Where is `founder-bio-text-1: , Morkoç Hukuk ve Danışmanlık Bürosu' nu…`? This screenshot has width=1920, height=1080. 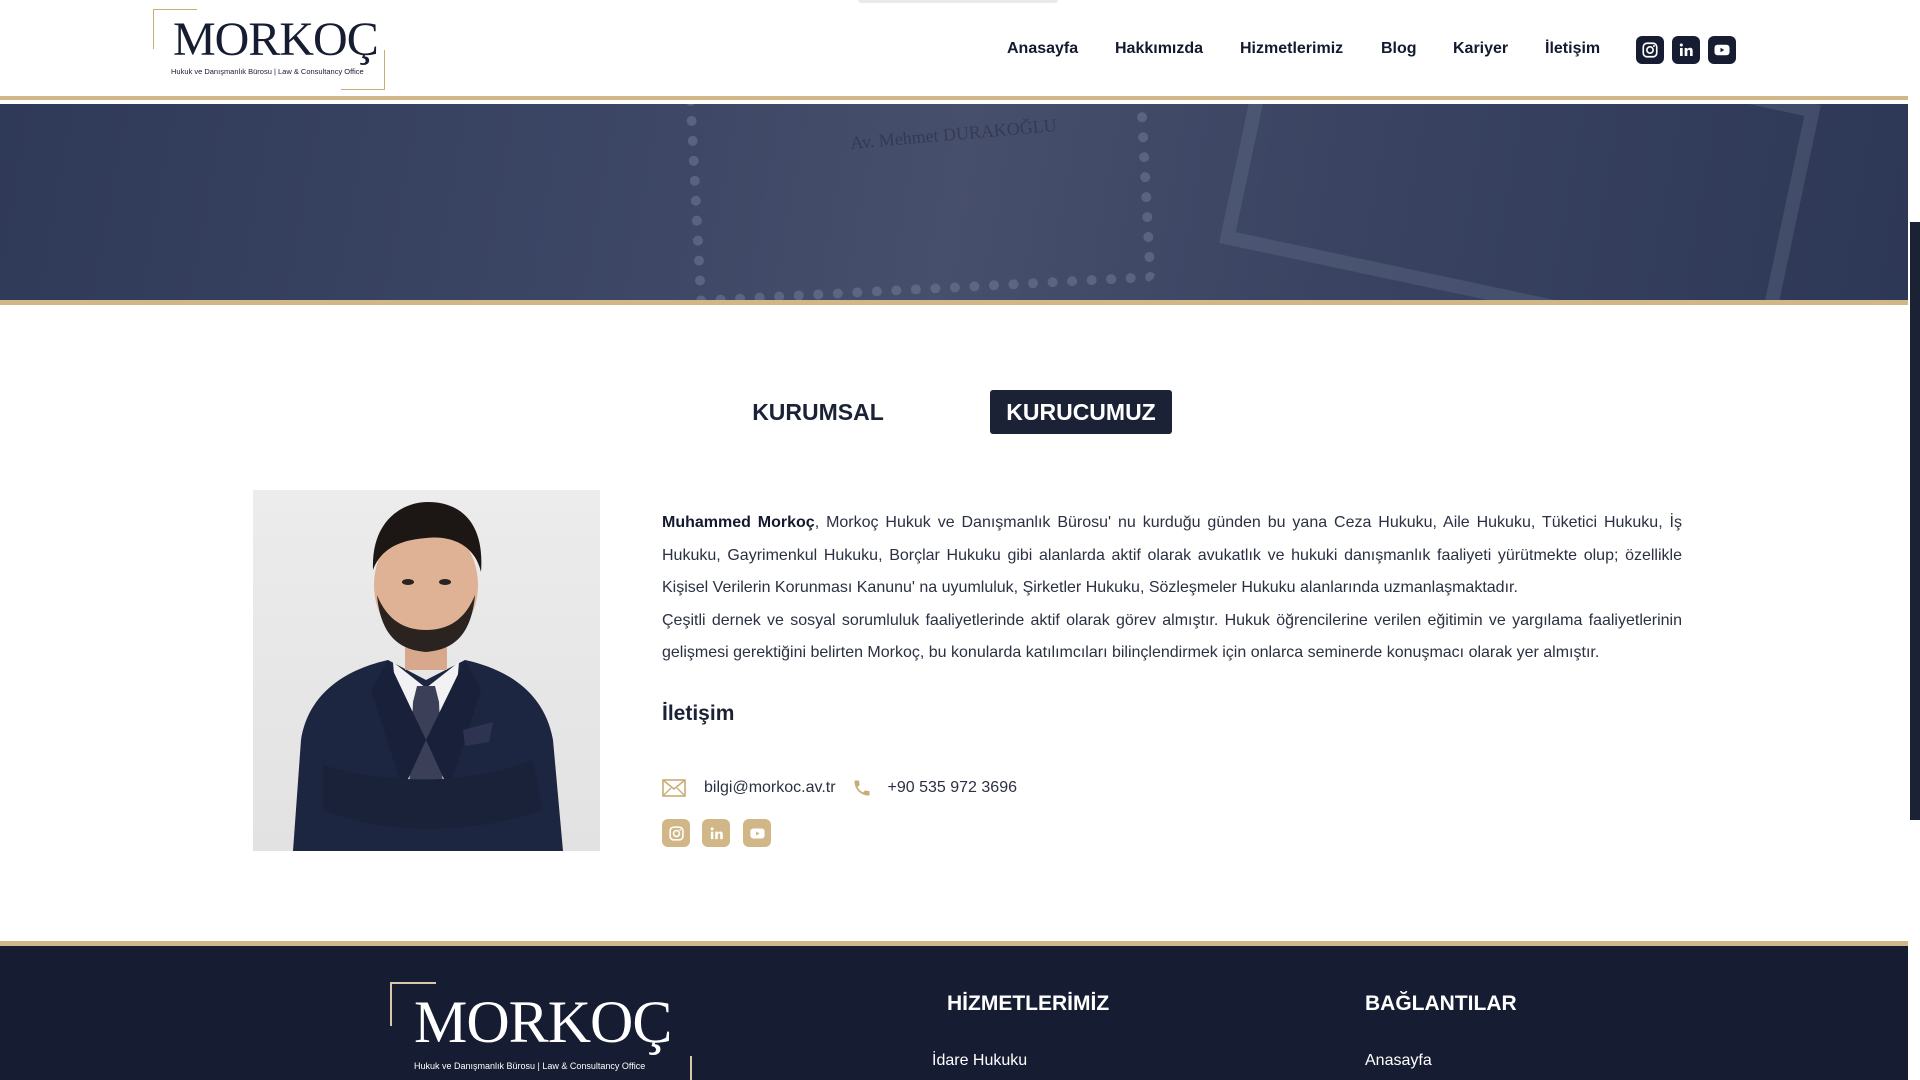
founder-bio-text-1: , Morkoç Hukuk ve Danışmanlık Bürosu' nu… is located at coordinates (1172, 555).